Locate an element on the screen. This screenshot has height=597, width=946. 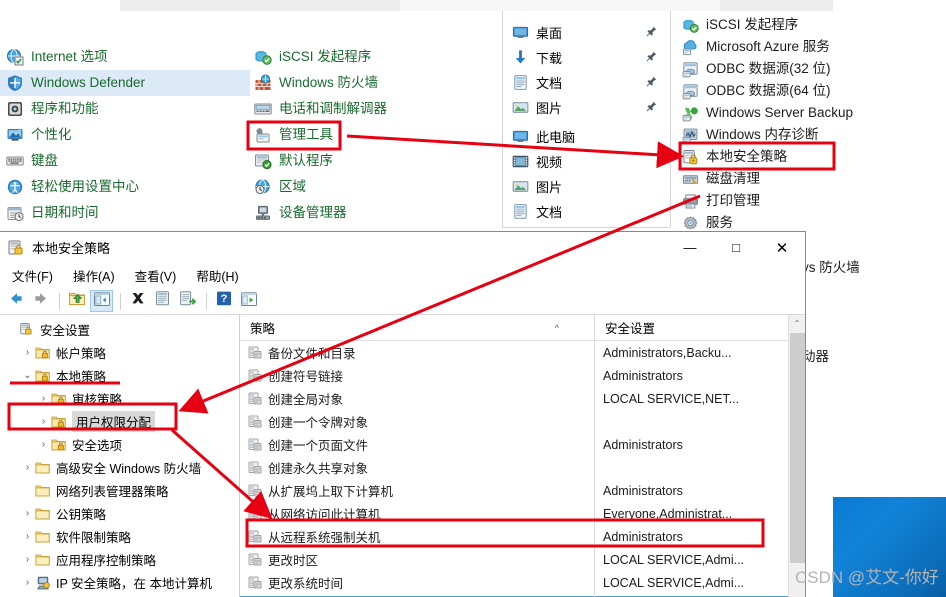
policy-column-header: 策略 ^ is located at coordinates (417, 328).